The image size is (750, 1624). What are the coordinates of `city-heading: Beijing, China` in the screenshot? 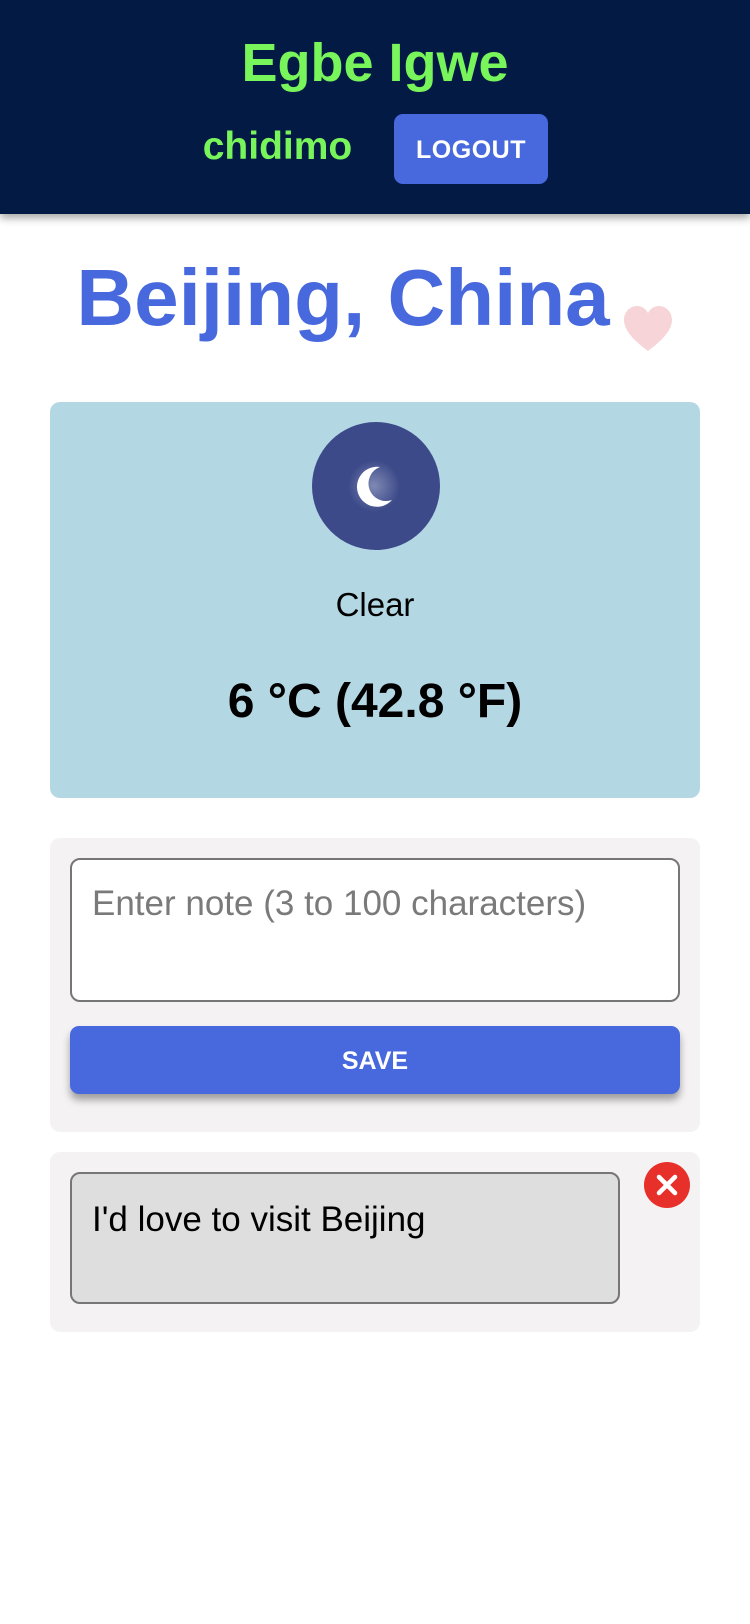 It's located at (375, 300).